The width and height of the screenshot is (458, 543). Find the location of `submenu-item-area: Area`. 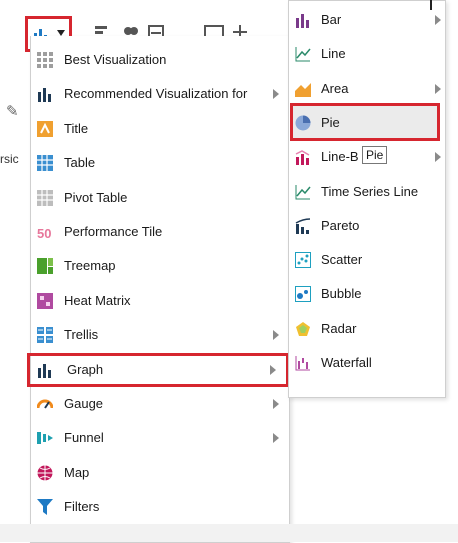

submenu-item-area: Area is located at coordinates (367, 89).